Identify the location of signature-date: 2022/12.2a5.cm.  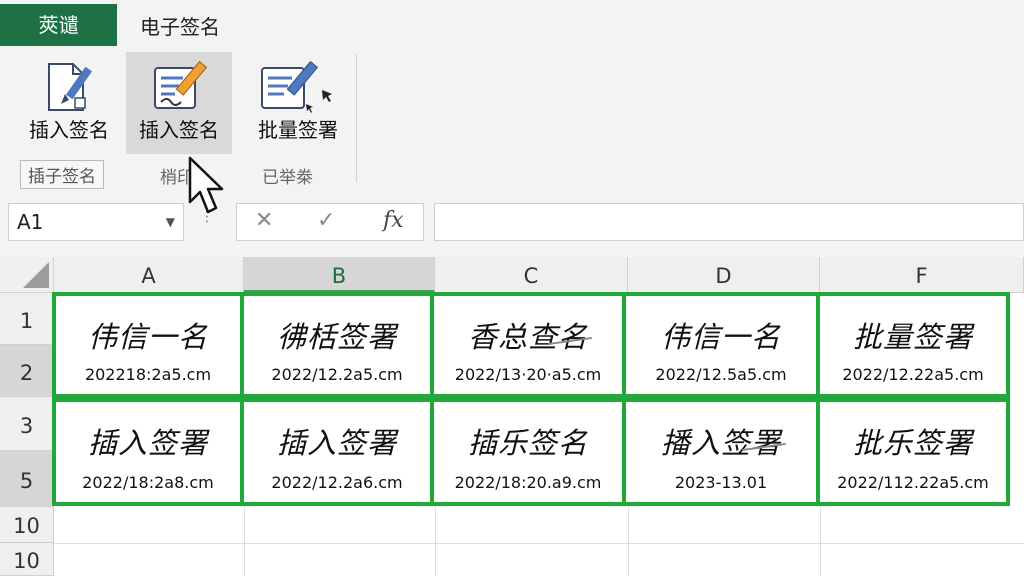
(337, 374).